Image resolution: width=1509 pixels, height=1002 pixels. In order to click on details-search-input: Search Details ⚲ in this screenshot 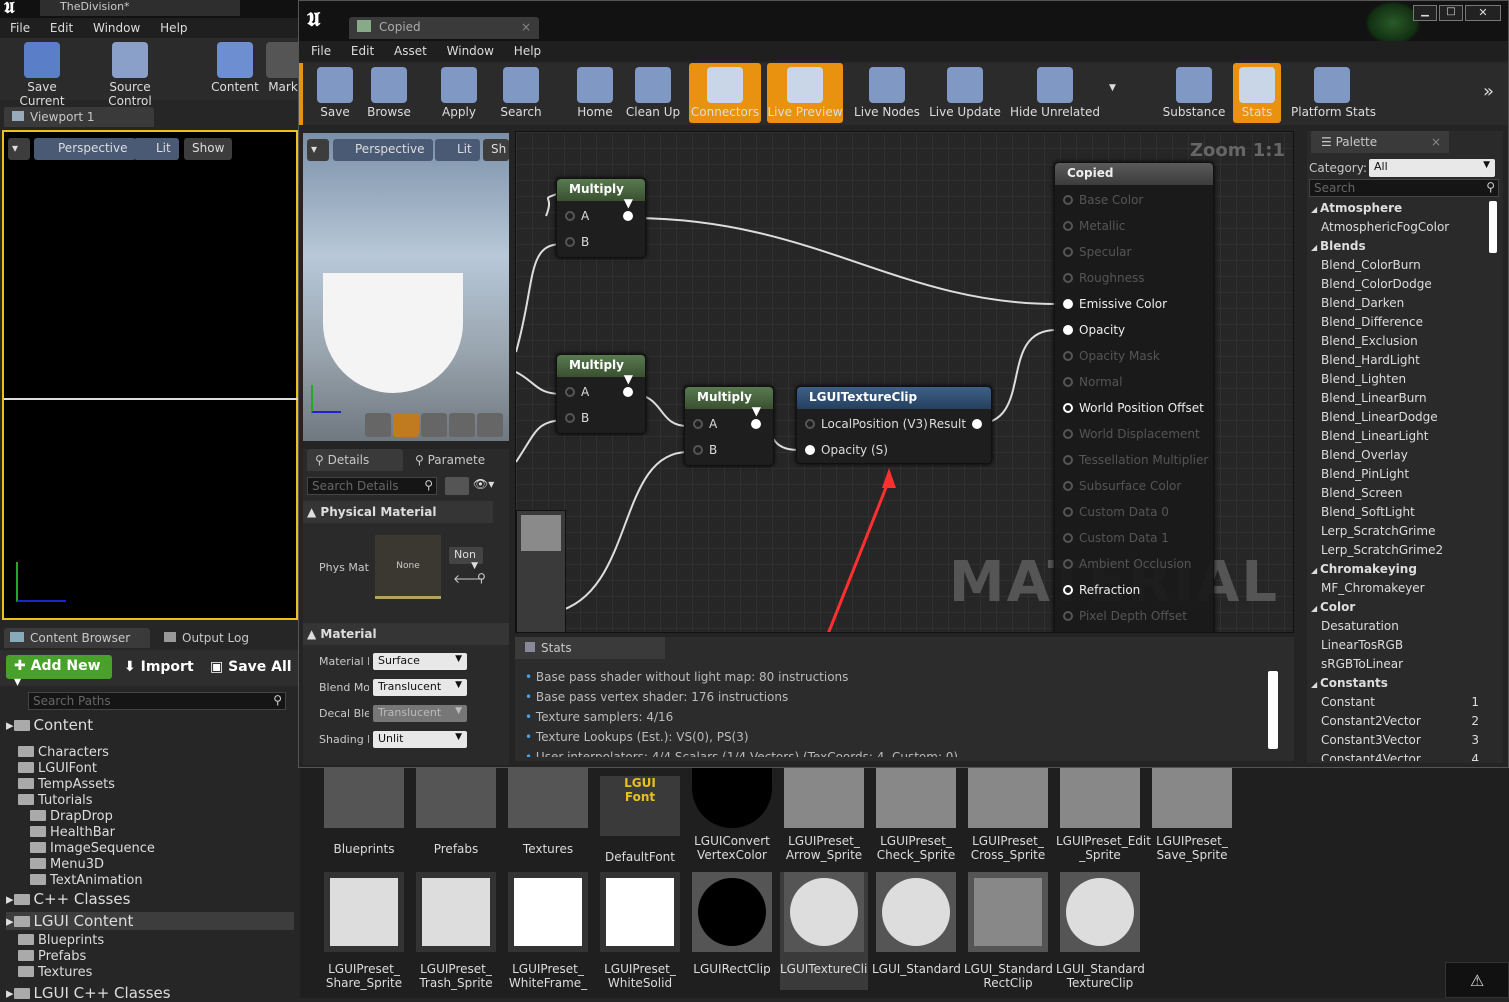, I will do `click(372, 486)`.